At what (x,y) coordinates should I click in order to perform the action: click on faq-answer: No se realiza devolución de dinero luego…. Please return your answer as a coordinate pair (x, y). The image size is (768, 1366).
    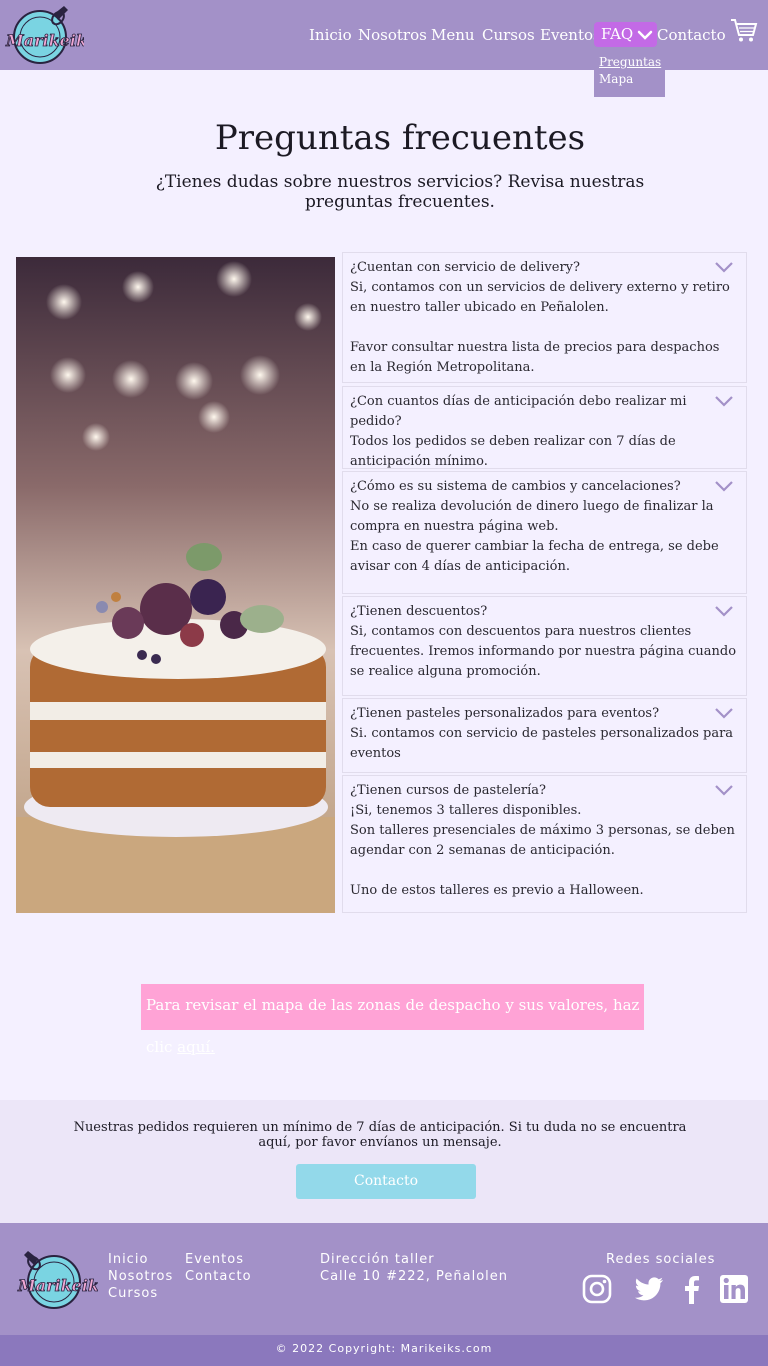
    Looking at the image, I should click on (534, 536).